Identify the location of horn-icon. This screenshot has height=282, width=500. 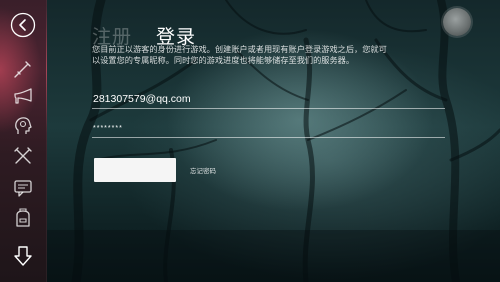
(23, 97).